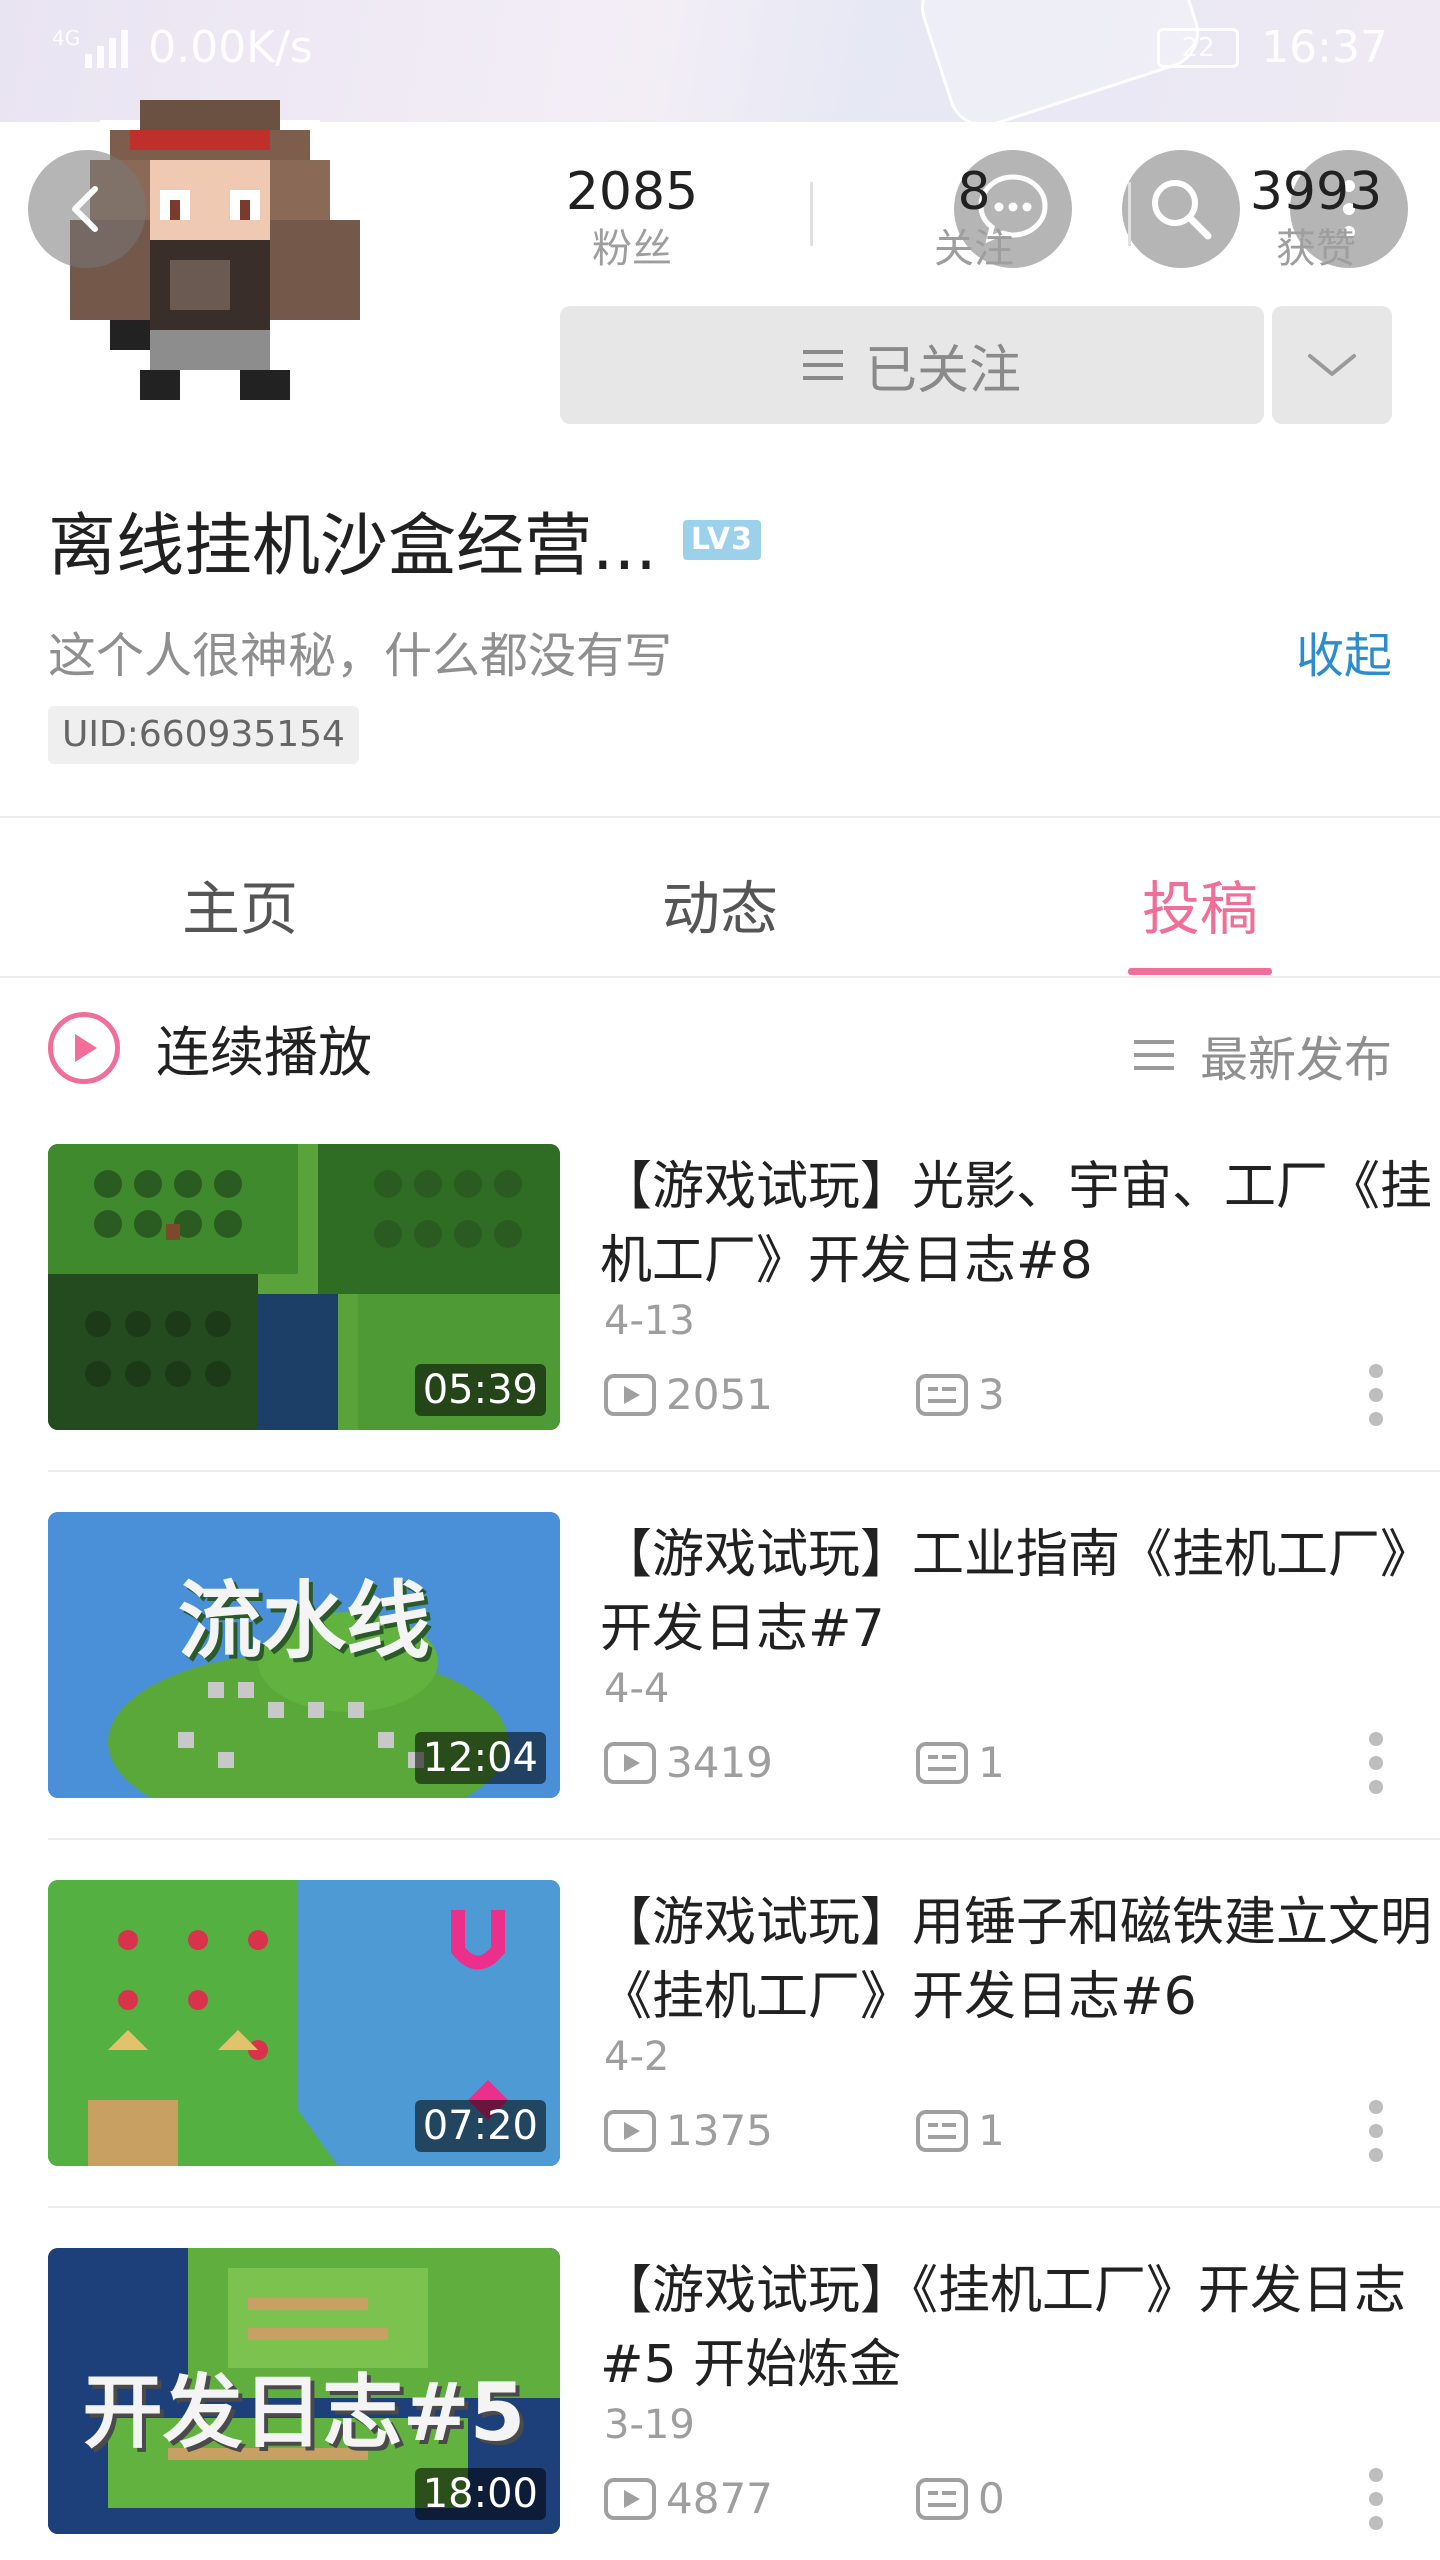 Image resolution: width=1440 pixels, height=2560 pixels. What do you see at coordinates (90, 48) in the screenshot?
I see `signal-icon: 4G` at bounding box center [90, 48].